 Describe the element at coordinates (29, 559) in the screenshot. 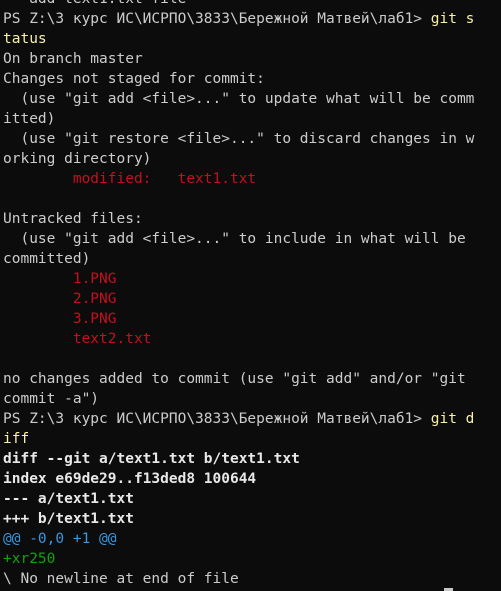

I see `diff-added-line: +xr250` at that location.